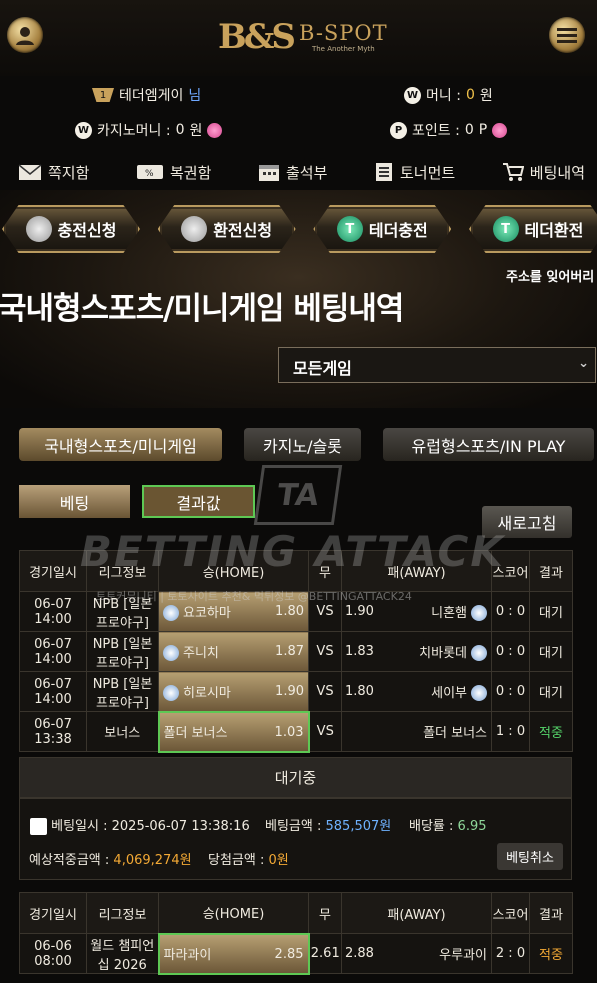 Image resolution: width=597 pixels, height=983 pixels. What do you see at coordinates (530, 856) in the screenshot?
I see `bet-cancel-button: 베팅취소` at bounding box center [530, 856].